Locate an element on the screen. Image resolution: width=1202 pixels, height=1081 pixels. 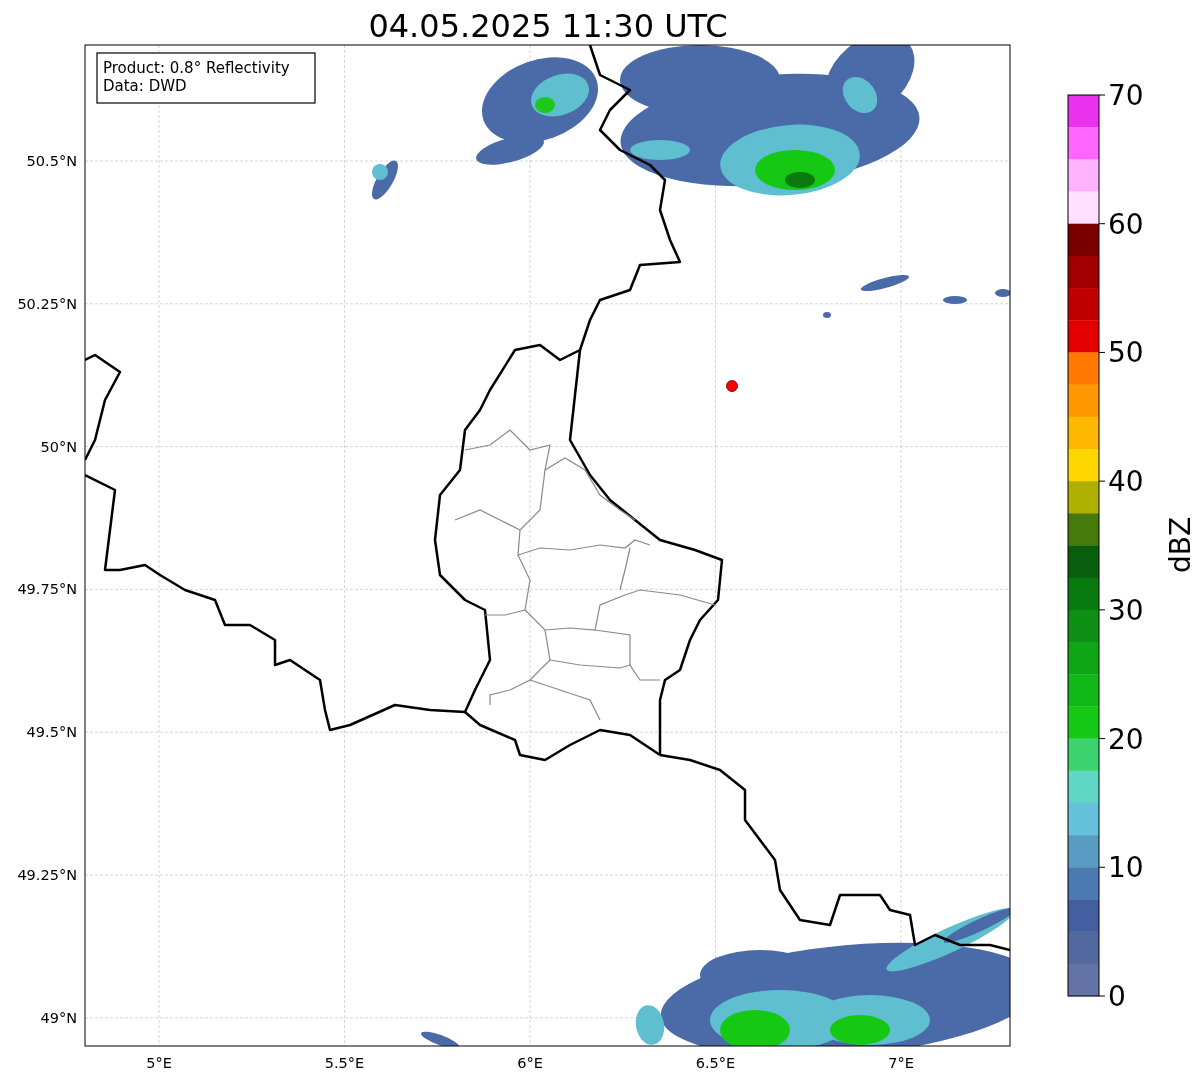
longitude-label: 6°E is located at coordinates (530, 1063).